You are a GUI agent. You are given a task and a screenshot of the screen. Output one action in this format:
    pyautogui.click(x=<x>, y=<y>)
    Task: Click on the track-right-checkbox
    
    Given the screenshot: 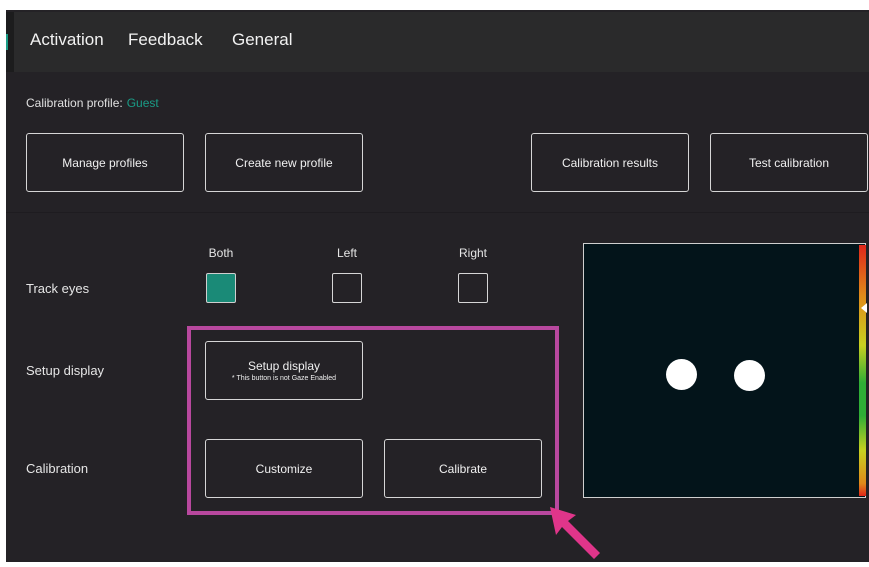 What is the action you would take?
    pyautogui.click(x=473, y=288)
    